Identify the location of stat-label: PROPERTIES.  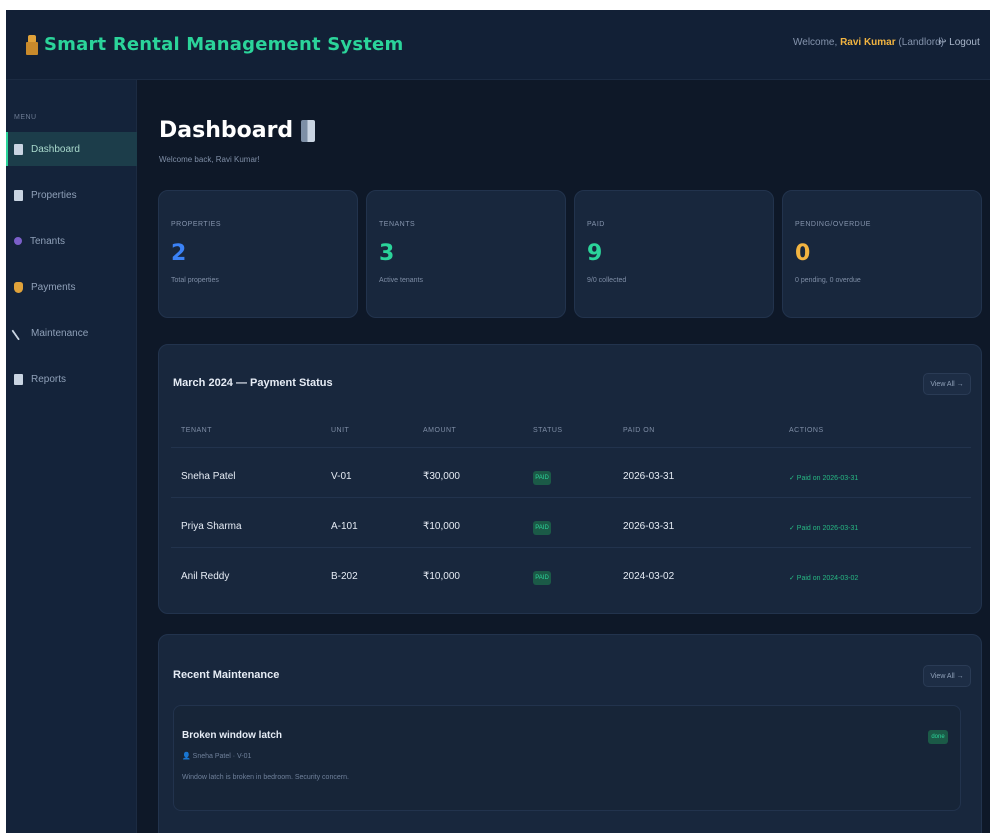
(196, 224).